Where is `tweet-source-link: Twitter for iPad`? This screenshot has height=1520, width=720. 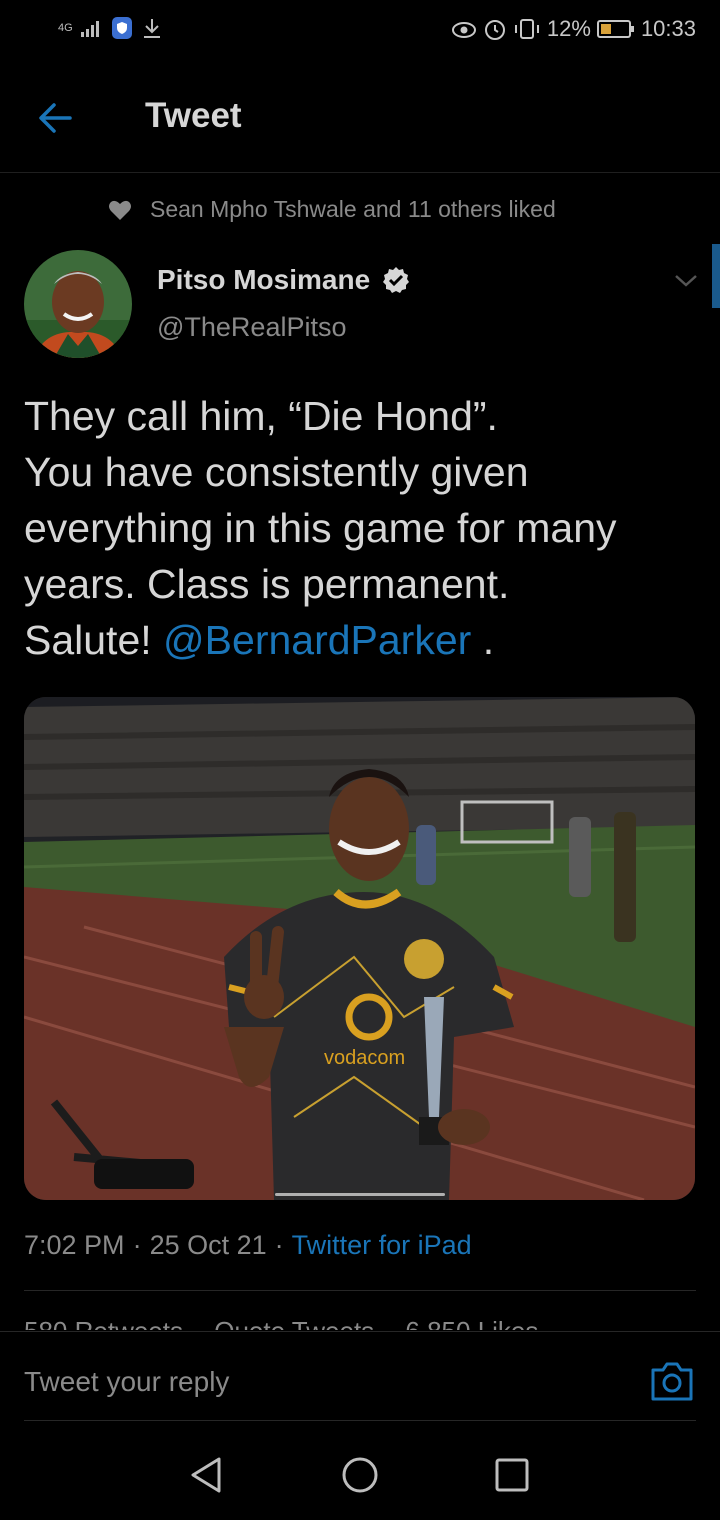 tweet-source-link: Twitter for iPad is located at coordinates (382, 1245).